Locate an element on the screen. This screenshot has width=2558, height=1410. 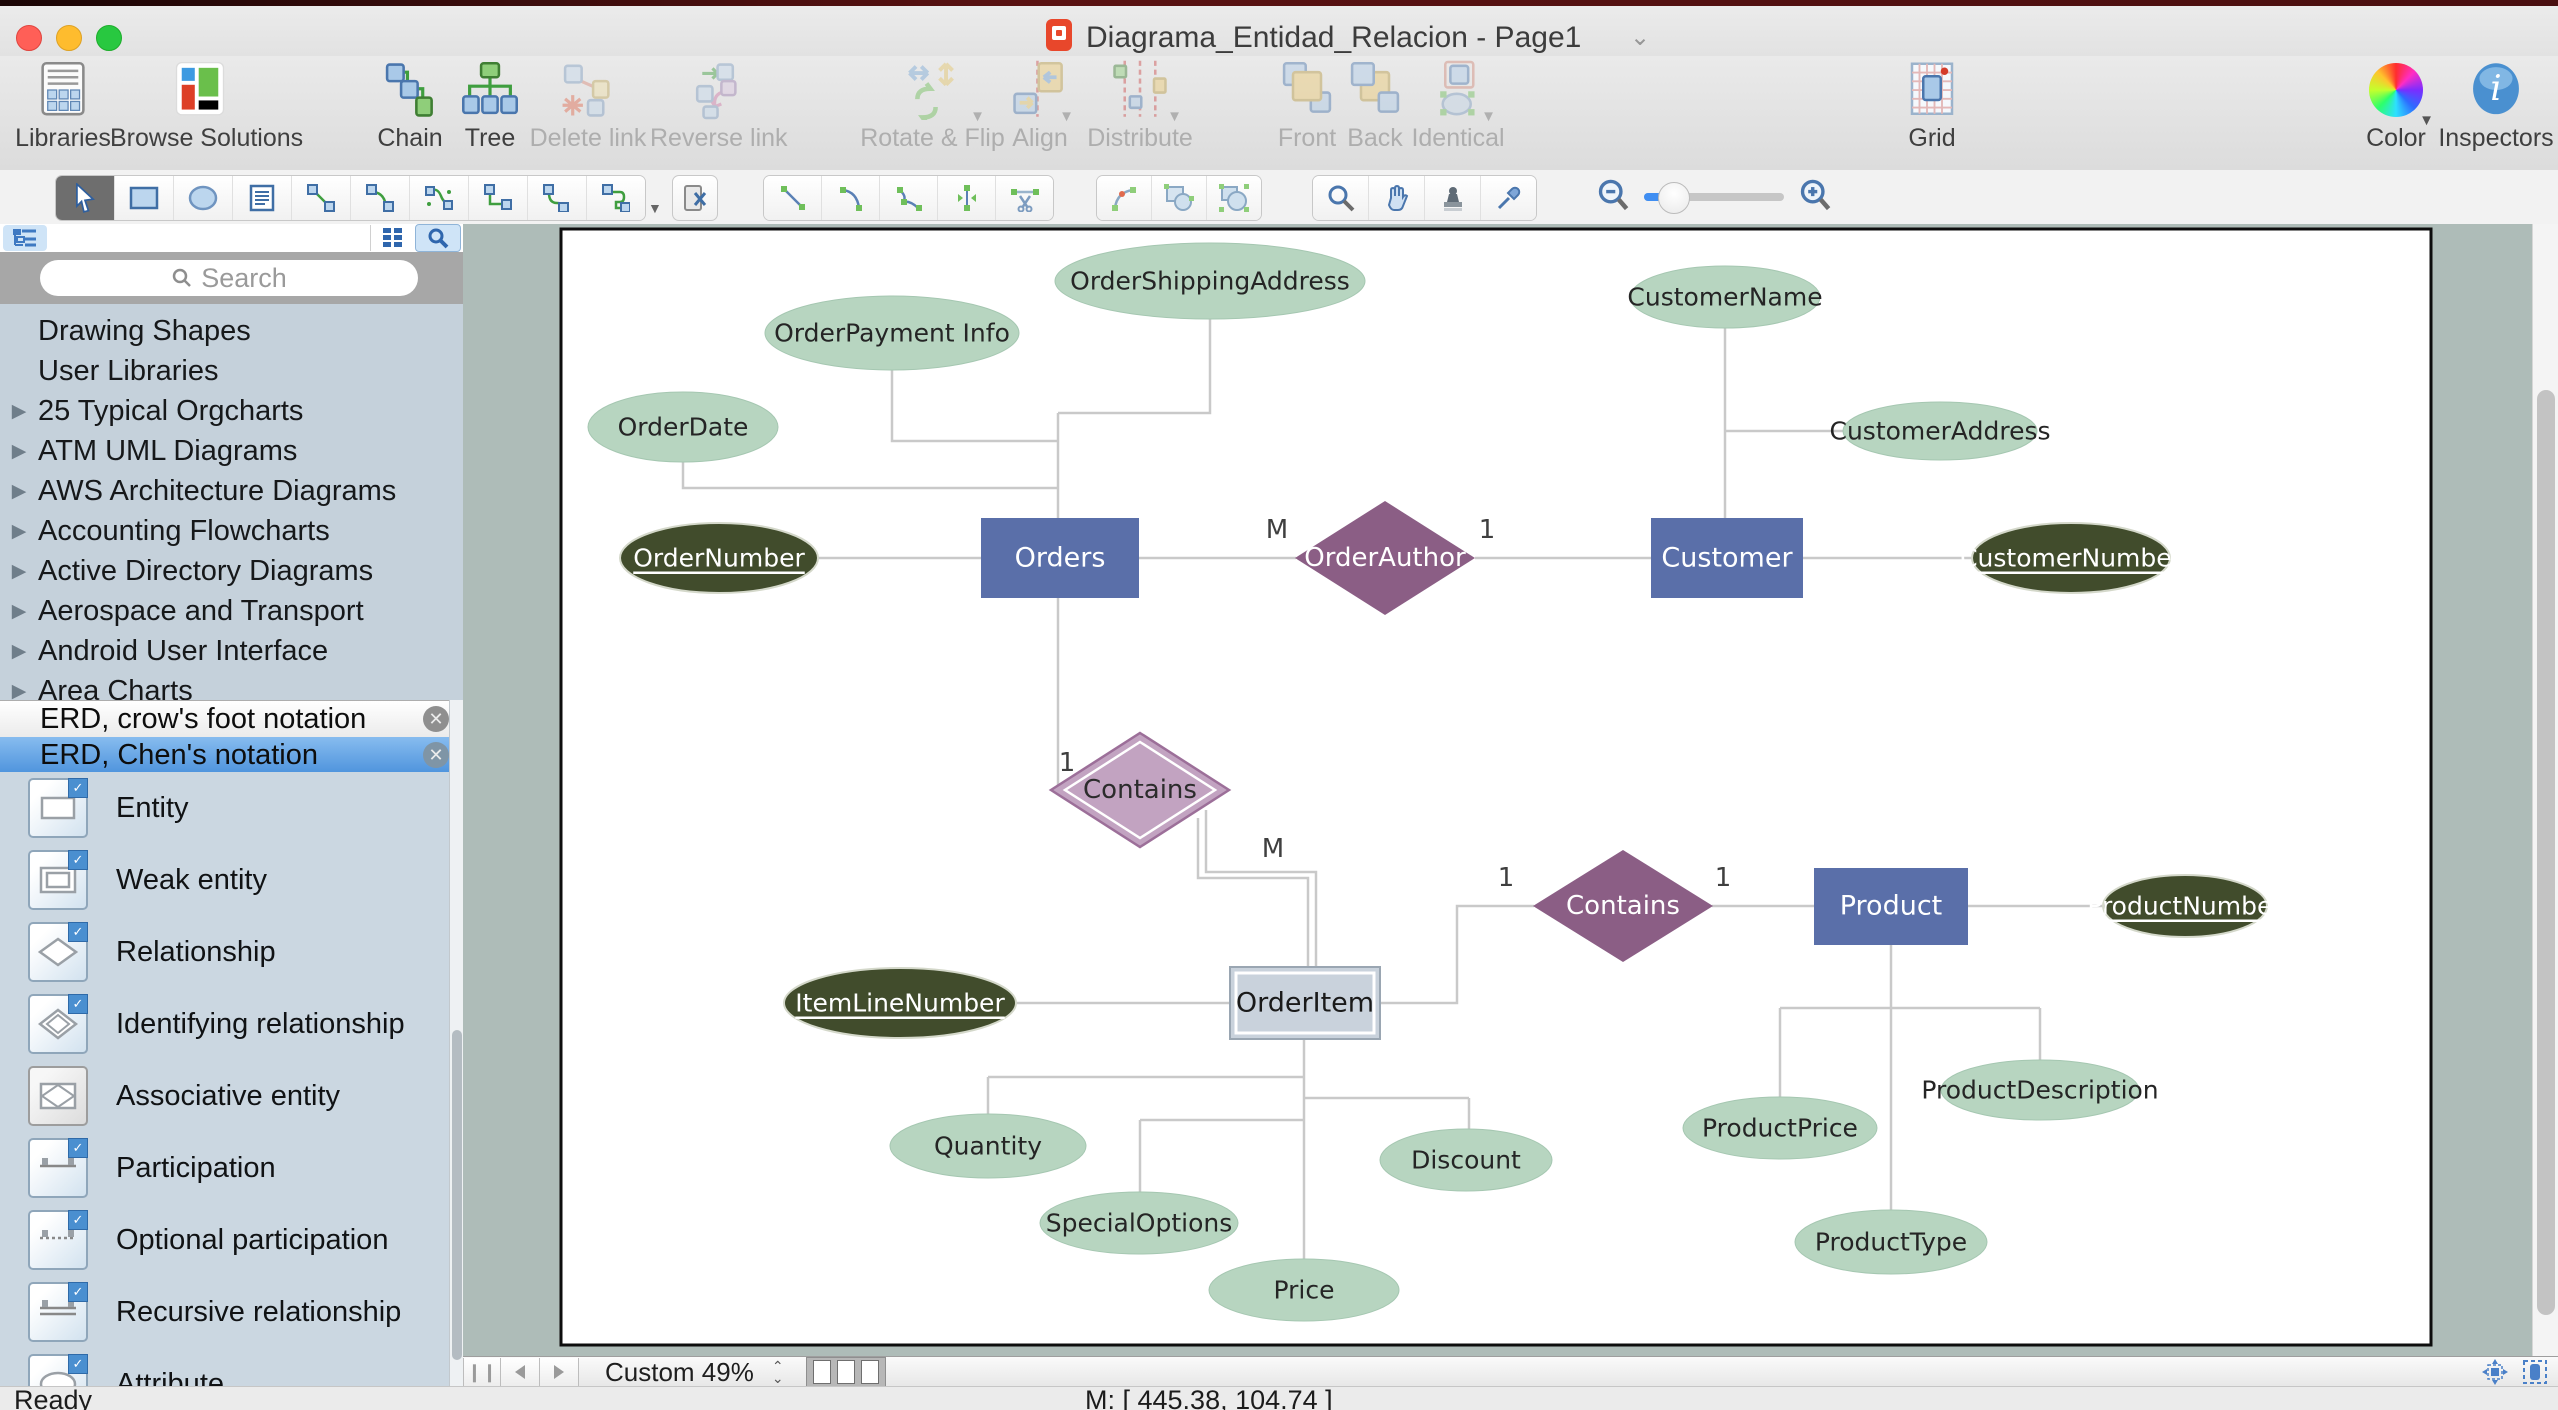
connector-rounded-elbow-tool is located at coordinates (557, 198).